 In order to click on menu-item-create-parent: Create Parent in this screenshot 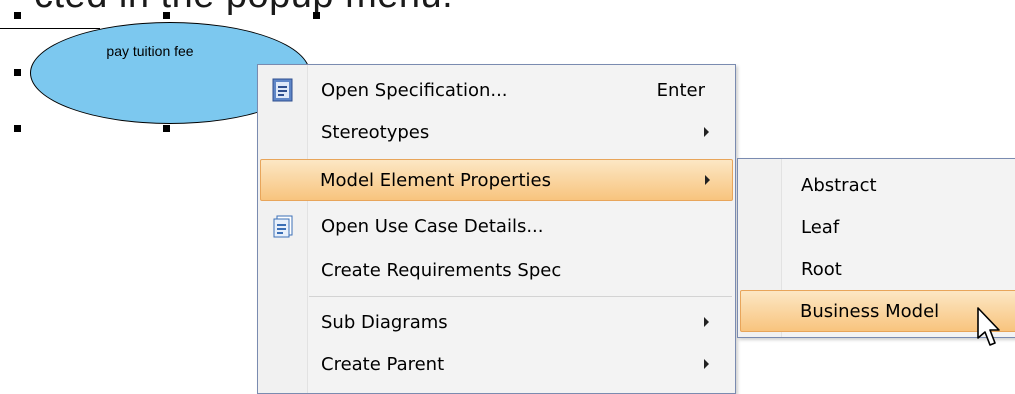, I will do `click(496, 364)`.